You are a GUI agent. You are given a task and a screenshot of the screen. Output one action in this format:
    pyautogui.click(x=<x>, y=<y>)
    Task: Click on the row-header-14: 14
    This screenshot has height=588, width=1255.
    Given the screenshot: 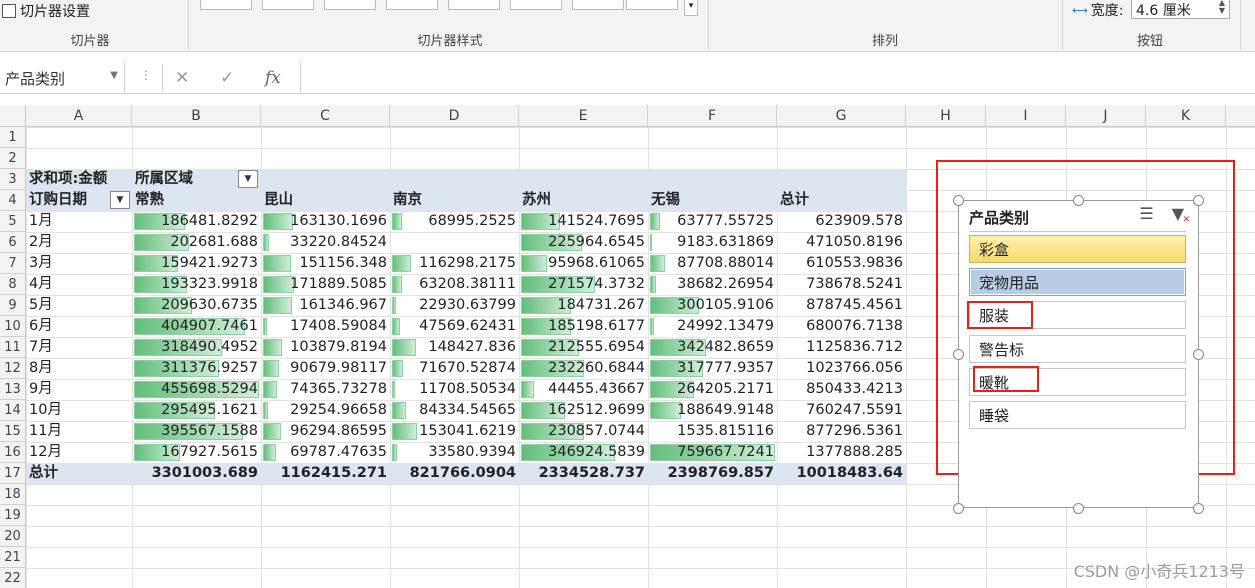 What is the action you would take?
    pyautogui.click(x=13, y=410)
    